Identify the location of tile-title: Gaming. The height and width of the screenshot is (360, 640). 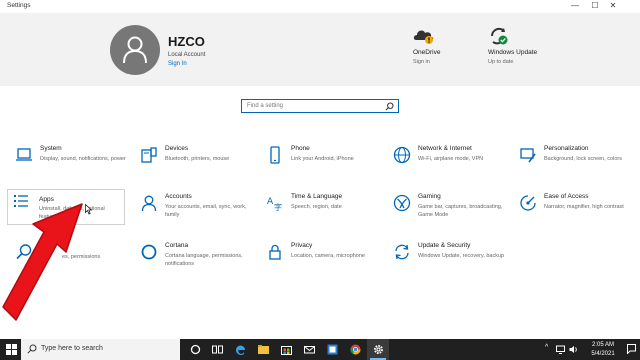
(429, 196).